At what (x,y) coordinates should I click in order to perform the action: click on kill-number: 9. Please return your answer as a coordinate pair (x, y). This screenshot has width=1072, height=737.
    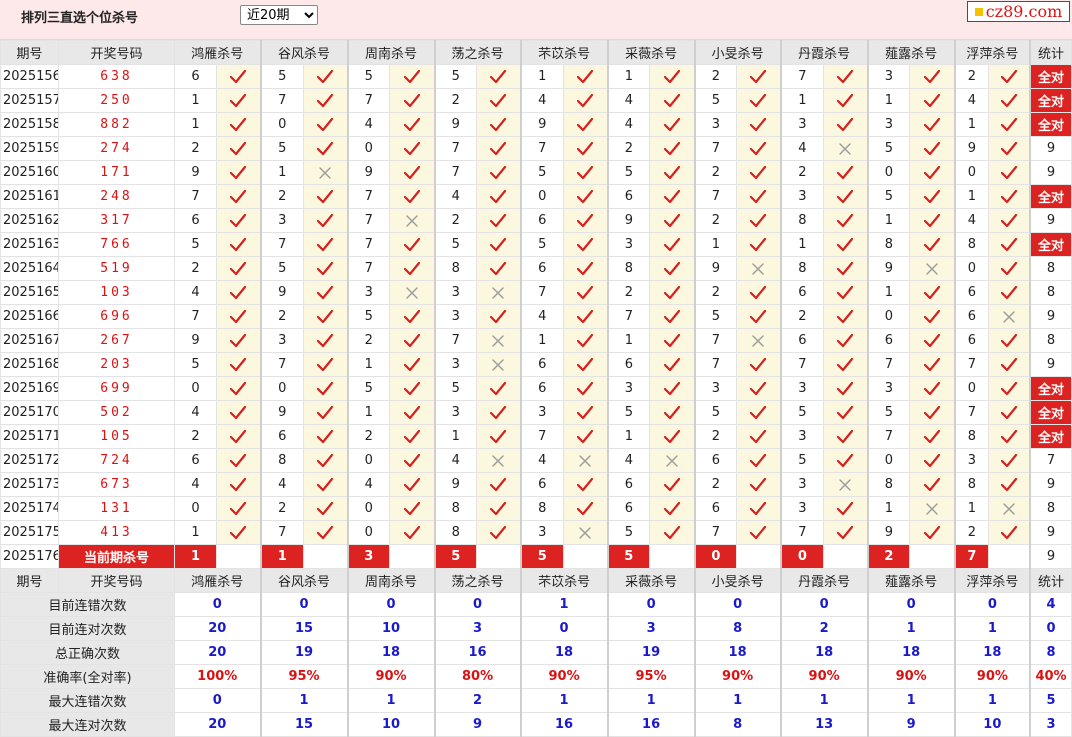
    Looking at the image, I should click on (369, 172).